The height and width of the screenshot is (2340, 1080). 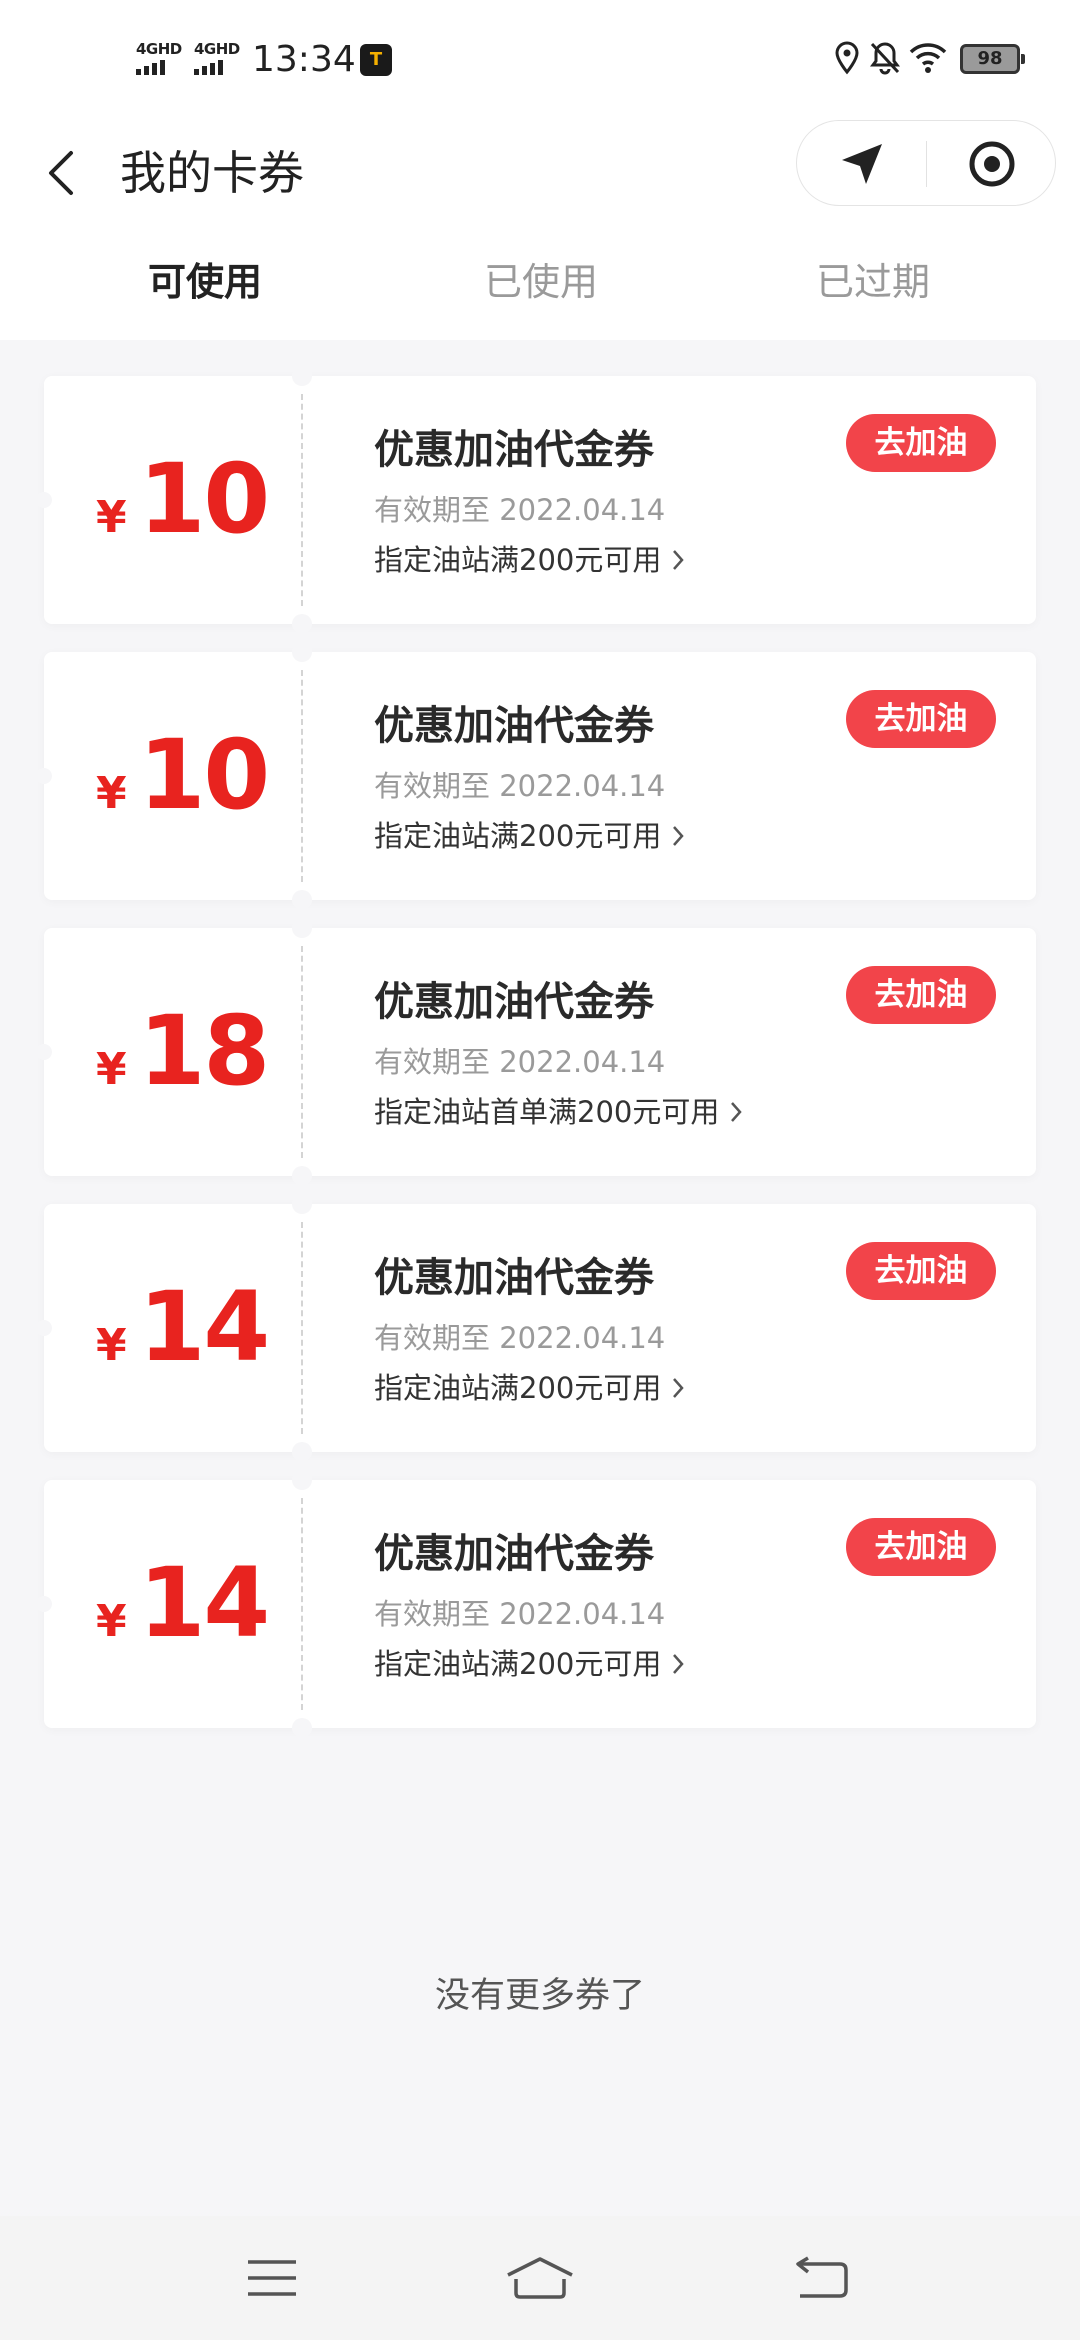 I want to click on return-icon, so click(x=822, y=2277).